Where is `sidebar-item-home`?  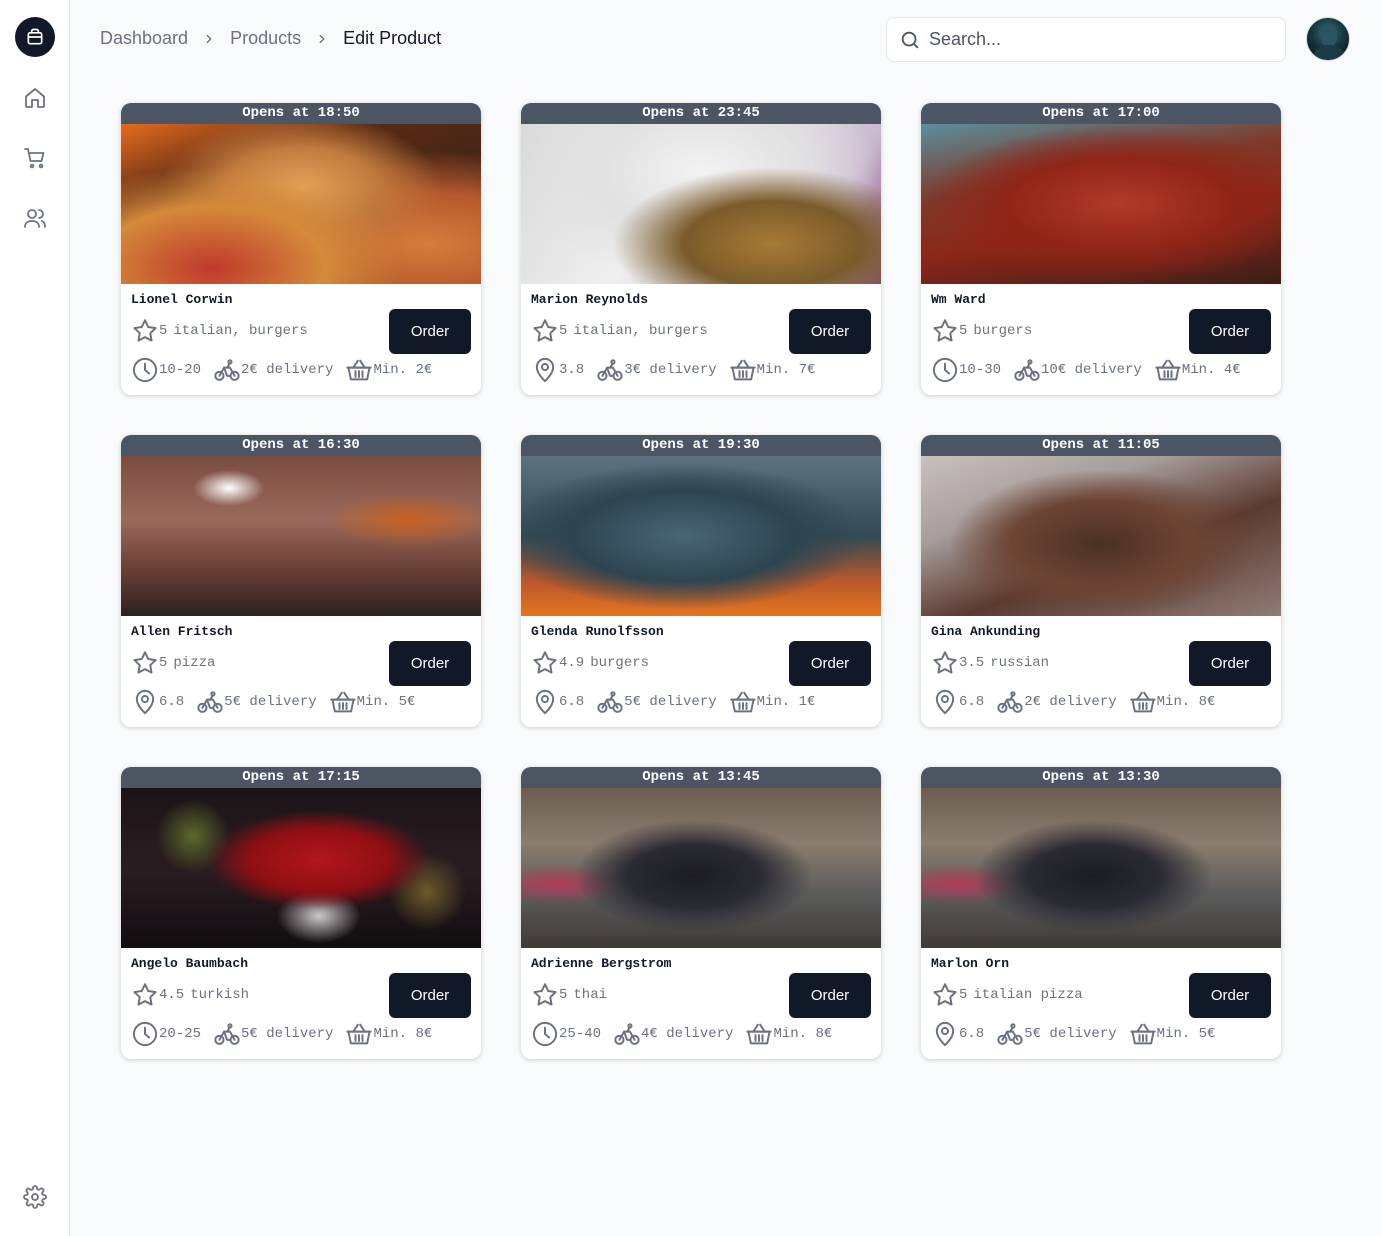 sidebar-item-home is located at coordinates (35, 98).